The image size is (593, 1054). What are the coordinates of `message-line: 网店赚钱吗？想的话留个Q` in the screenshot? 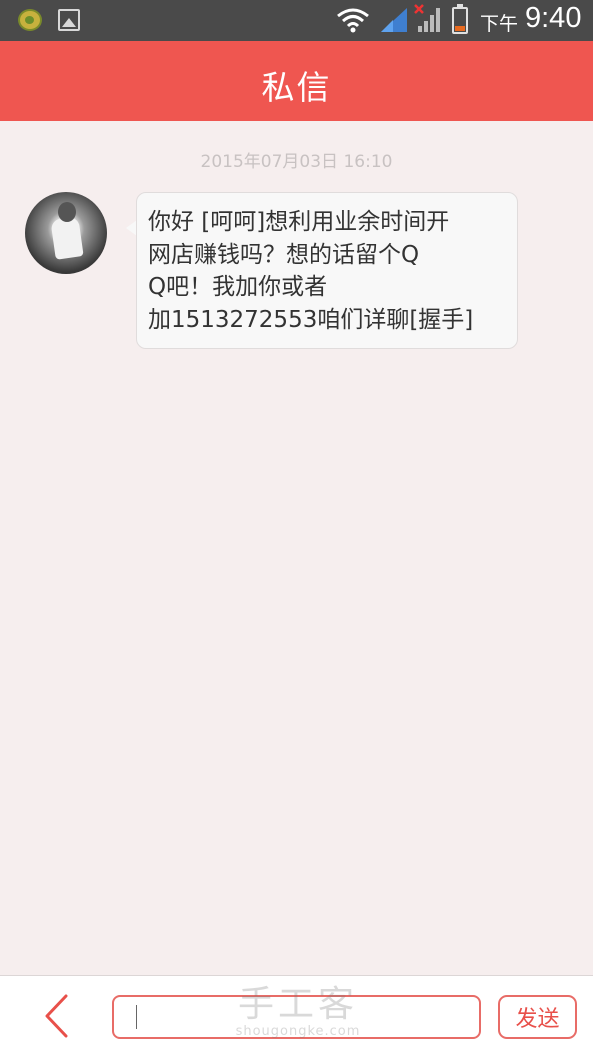 It's located at (284, 254).